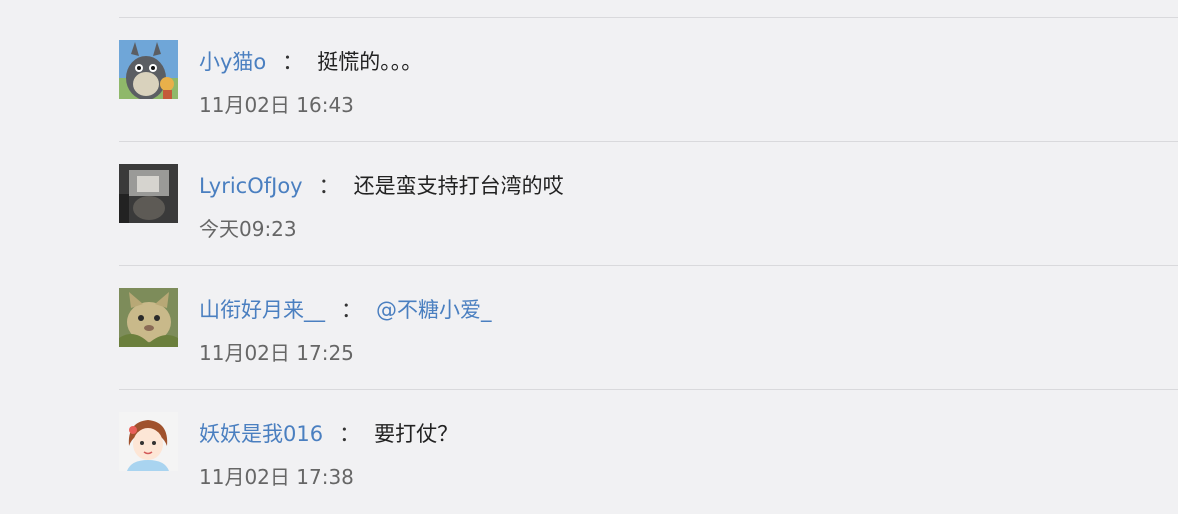 The width and height of the screenshot is (1178, 514). What do you see at coordinates (261, 434) in the screenshot?
I see `username-link: 妖妖是我016` at bounding box center [261, 434].